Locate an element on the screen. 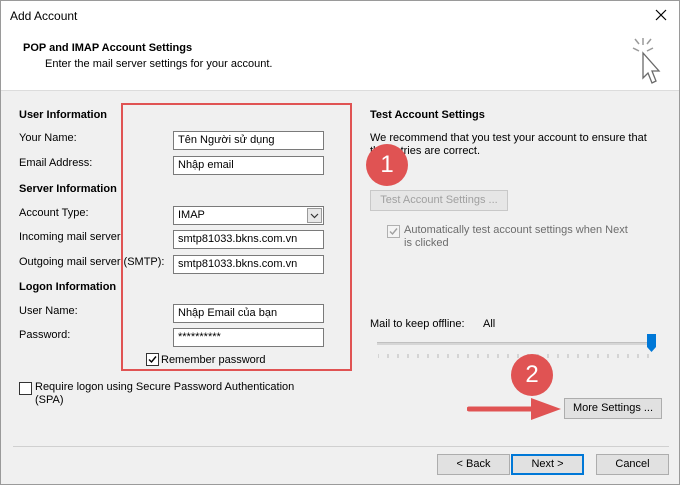  close-icon is located at coordinates (661, 15).